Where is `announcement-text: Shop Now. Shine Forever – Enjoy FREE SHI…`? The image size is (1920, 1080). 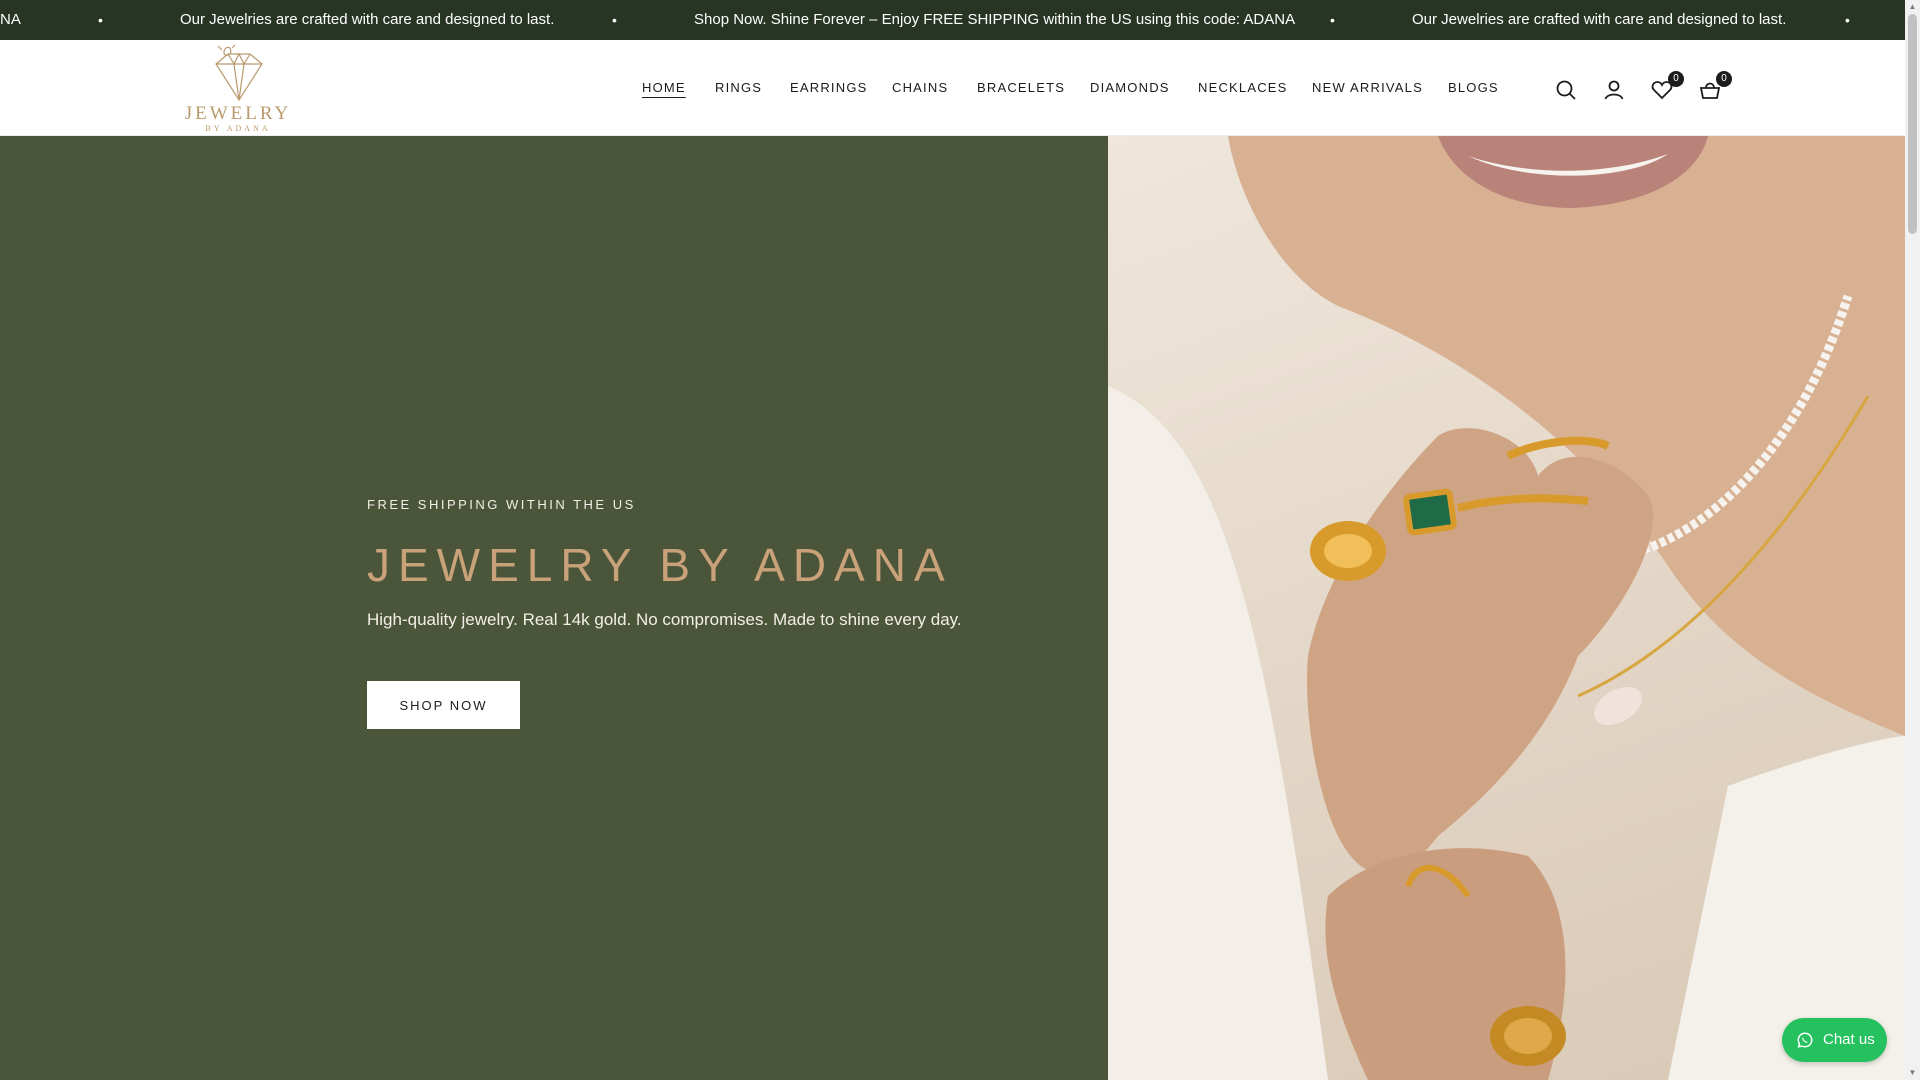 announcement-text: Shop Now. Shine Forever – Enjoy FREE SHI… is located at coordinates (995, 19).